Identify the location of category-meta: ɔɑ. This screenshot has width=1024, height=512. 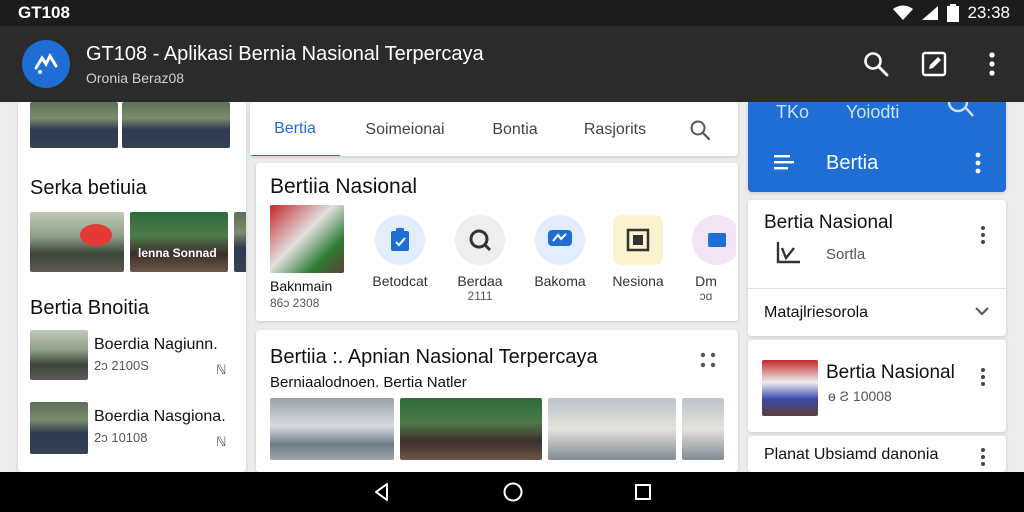
(706, 296).